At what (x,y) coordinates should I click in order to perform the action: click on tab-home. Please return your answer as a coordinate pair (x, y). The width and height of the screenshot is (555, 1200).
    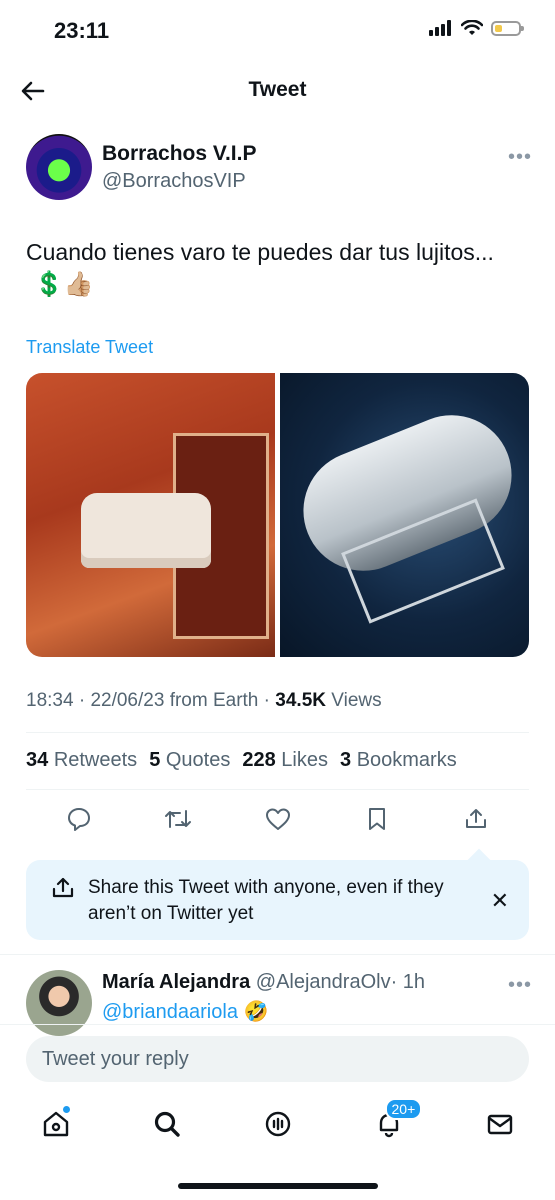
    Looking at the image, I should click on (56, 1124).